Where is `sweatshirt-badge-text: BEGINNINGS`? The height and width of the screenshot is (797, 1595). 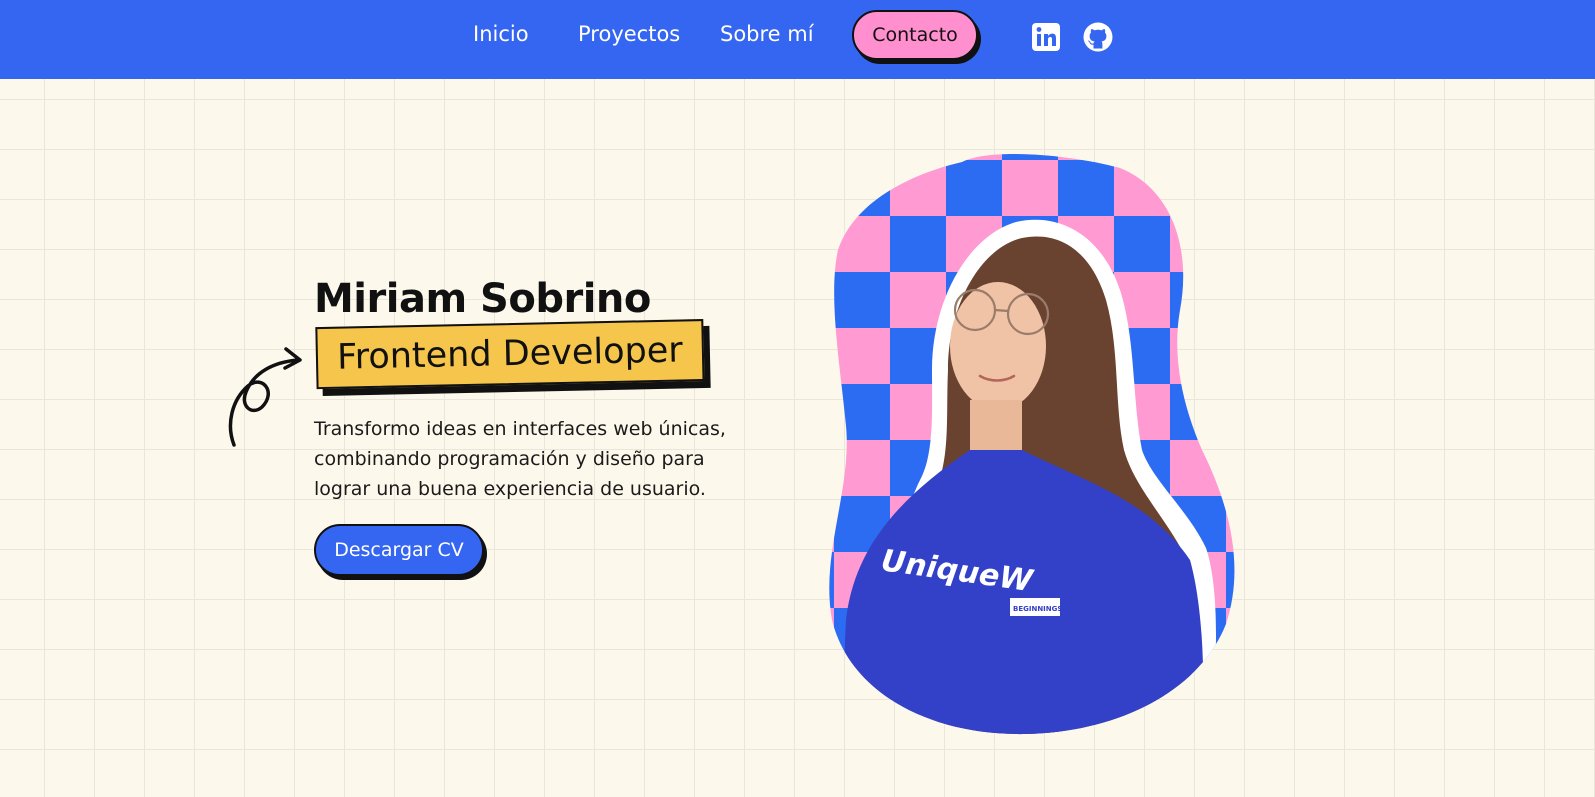
sweatshirt-badge-text: BEGINNINGS is located at coordinates (1037, 609).